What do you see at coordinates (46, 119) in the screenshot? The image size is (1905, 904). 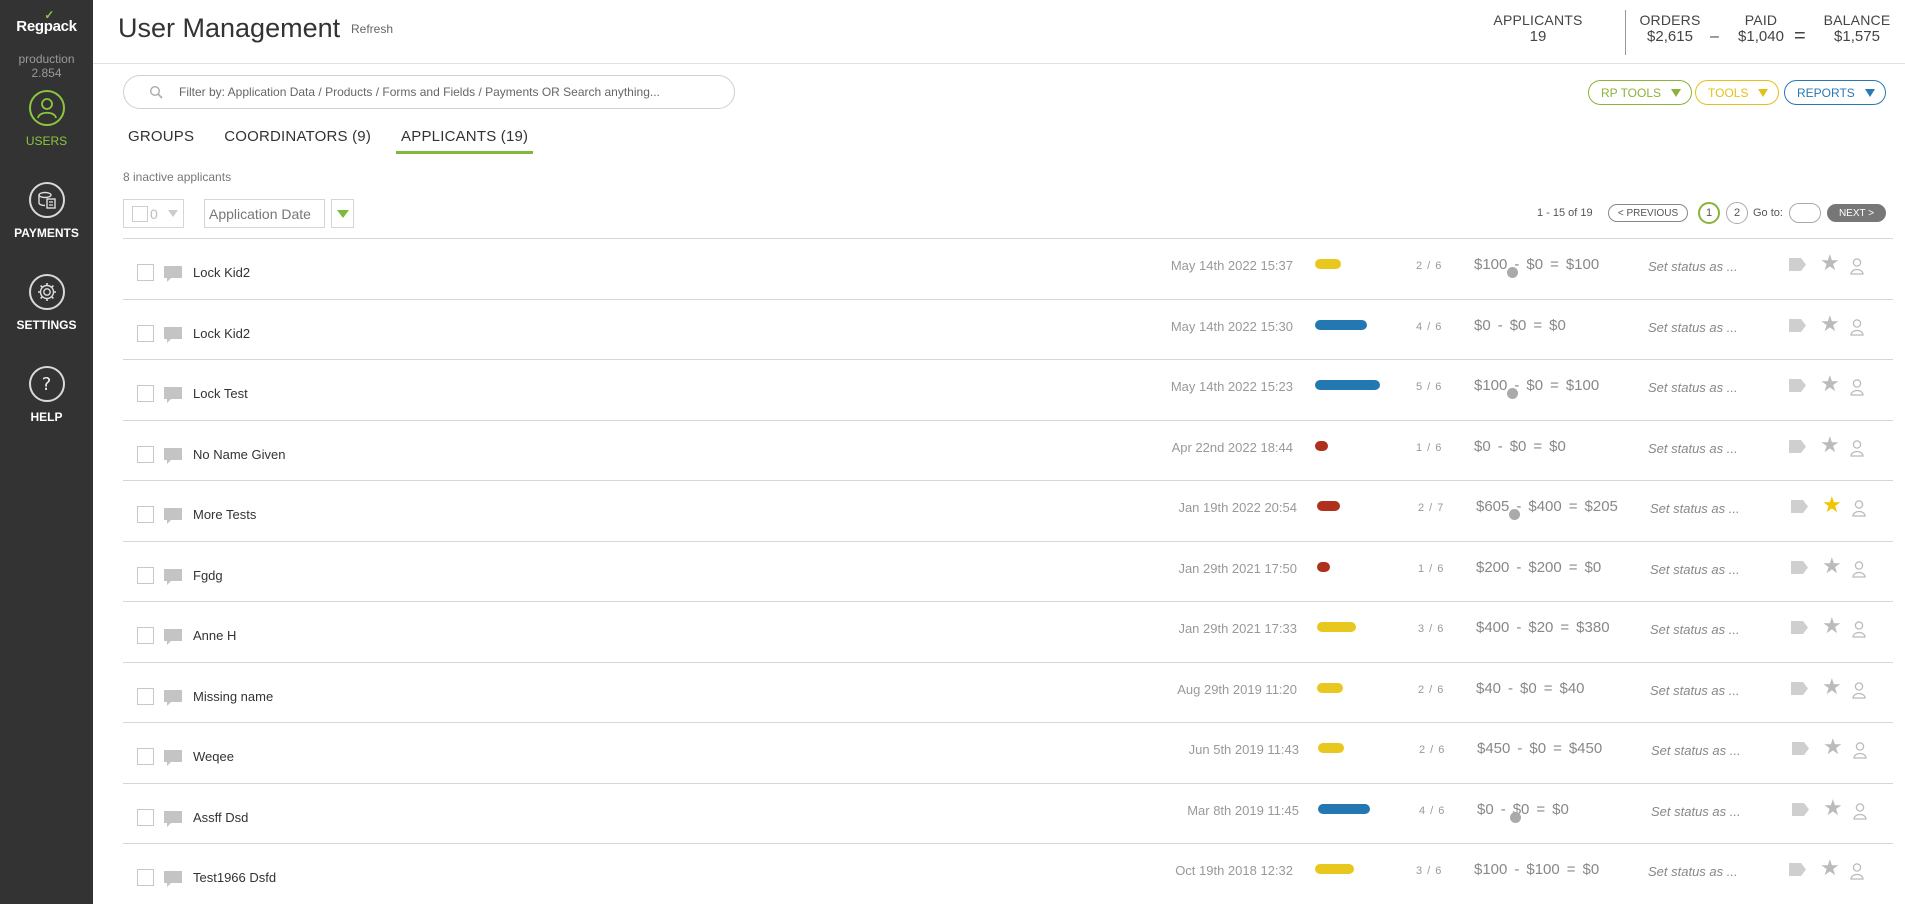 I see `sidebar-item-users: USERS` at bounding box center [46, 119].